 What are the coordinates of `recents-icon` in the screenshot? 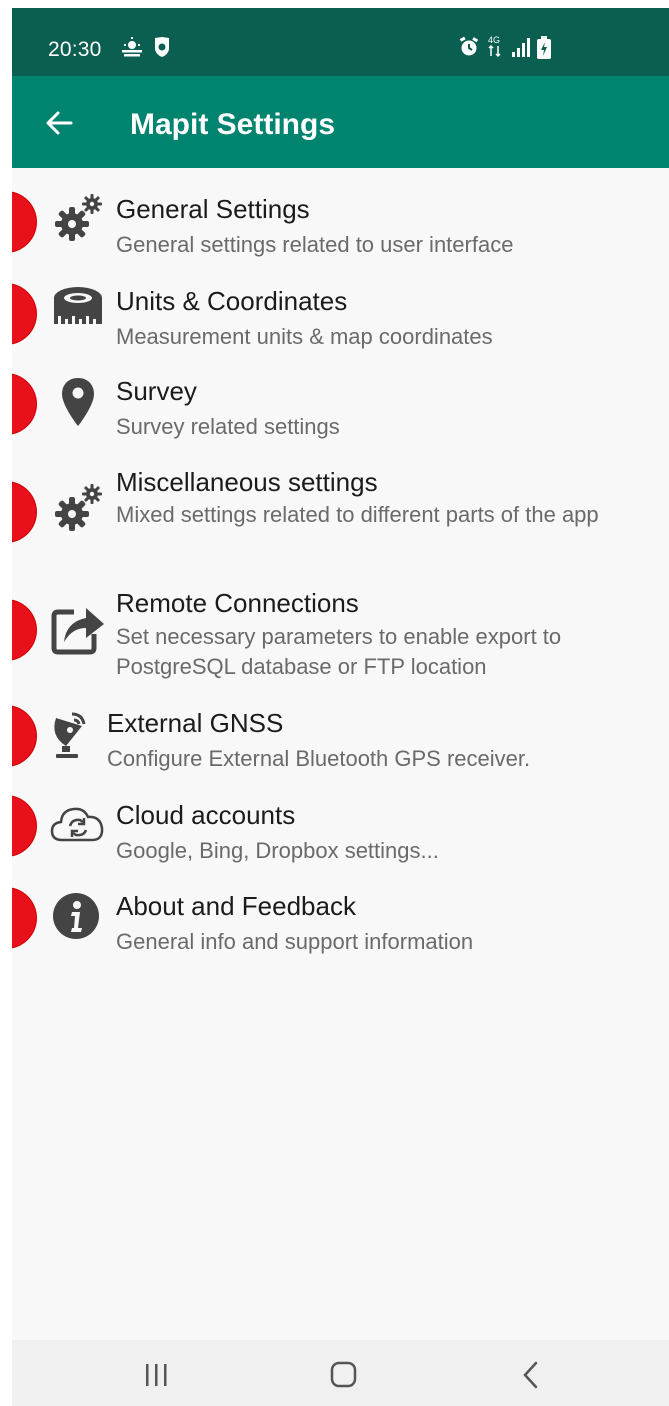 It's located at (157, 1376).